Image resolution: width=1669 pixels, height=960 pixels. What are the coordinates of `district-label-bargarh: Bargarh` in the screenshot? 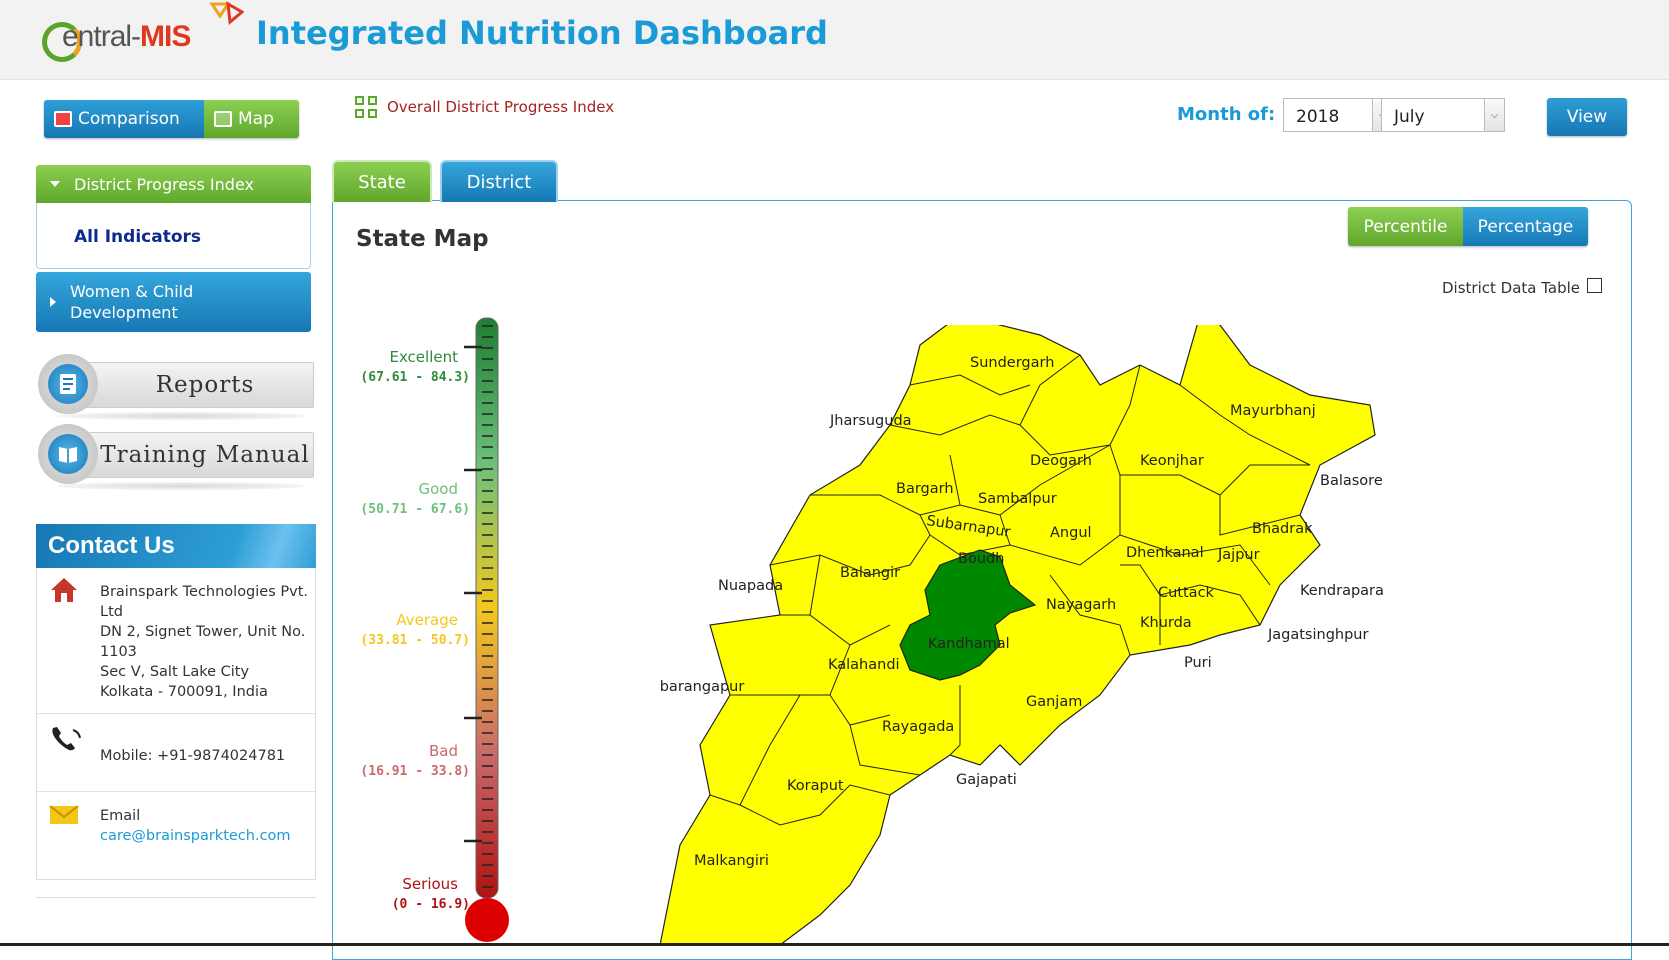 It's located at (925, 489).